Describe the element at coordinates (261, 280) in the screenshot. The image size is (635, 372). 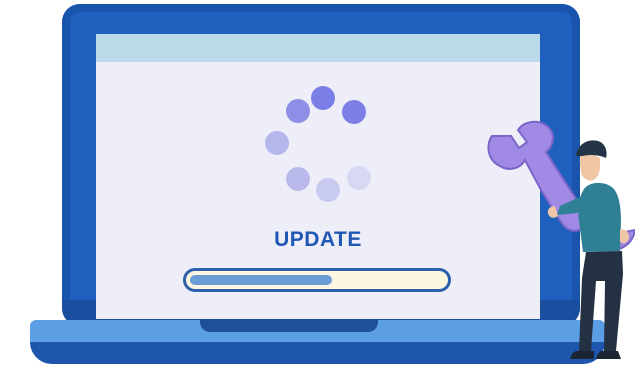
I see `update-progress-fill` at that location.